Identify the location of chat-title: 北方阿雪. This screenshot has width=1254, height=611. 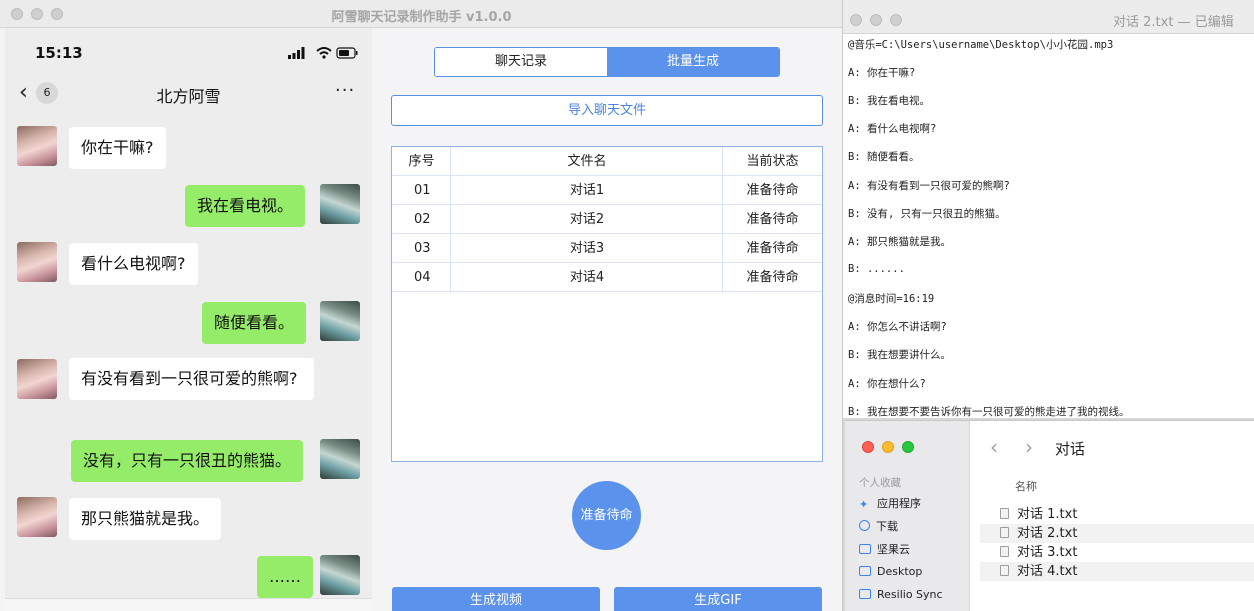
(188, 96).